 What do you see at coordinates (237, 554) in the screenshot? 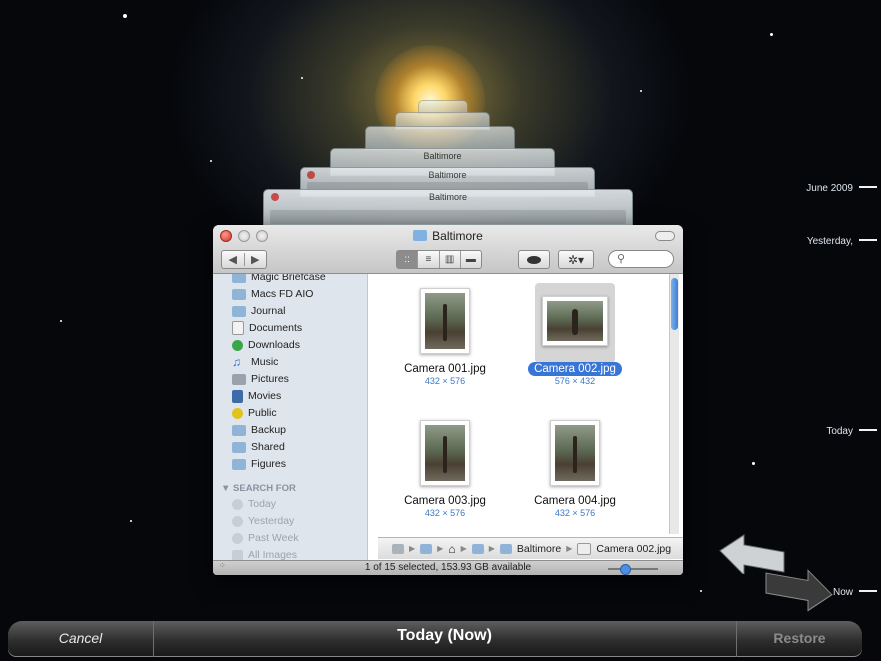
I see `images-icon` at bounding box center [237, 554].